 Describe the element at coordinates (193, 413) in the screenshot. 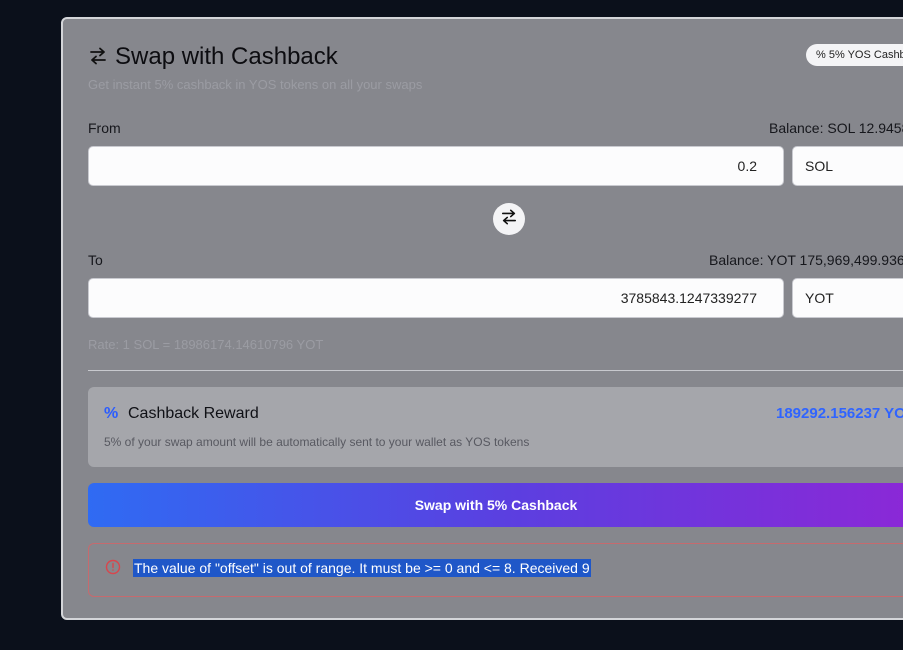

I see `cashback-title: Cashback Reward` at that location.